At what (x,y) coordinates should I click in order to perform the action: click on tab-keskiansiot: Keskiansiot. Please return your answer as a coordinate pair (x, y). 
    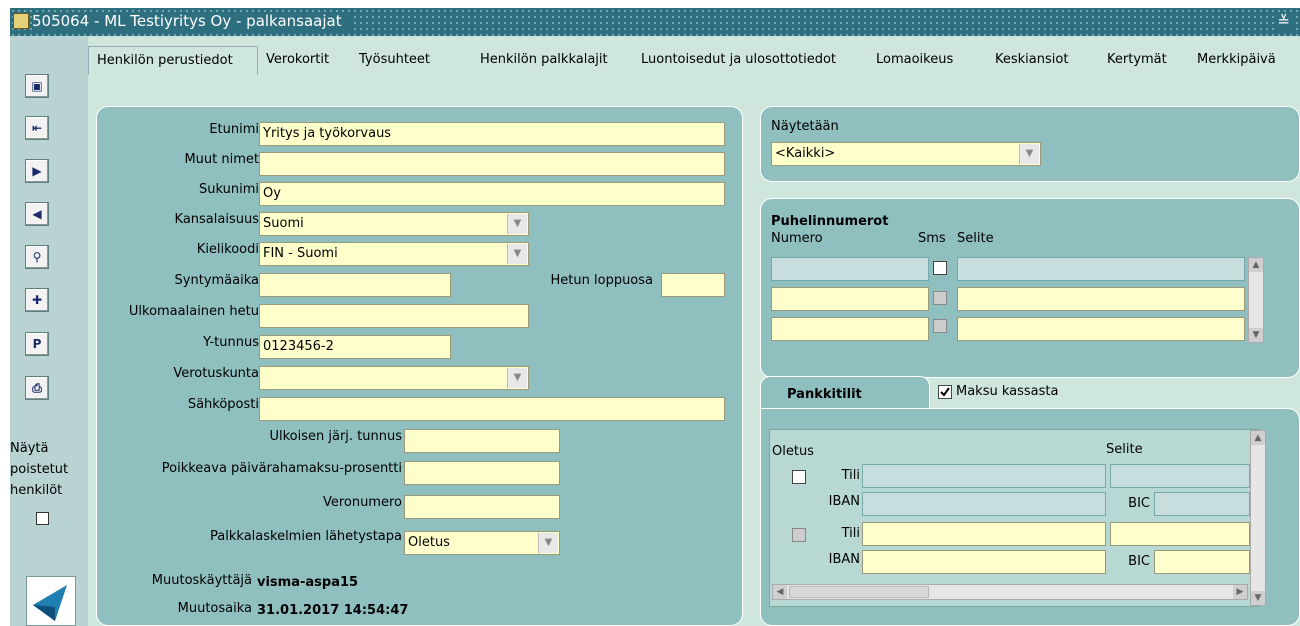
    Looking at the image, I should click on (1031, 60).